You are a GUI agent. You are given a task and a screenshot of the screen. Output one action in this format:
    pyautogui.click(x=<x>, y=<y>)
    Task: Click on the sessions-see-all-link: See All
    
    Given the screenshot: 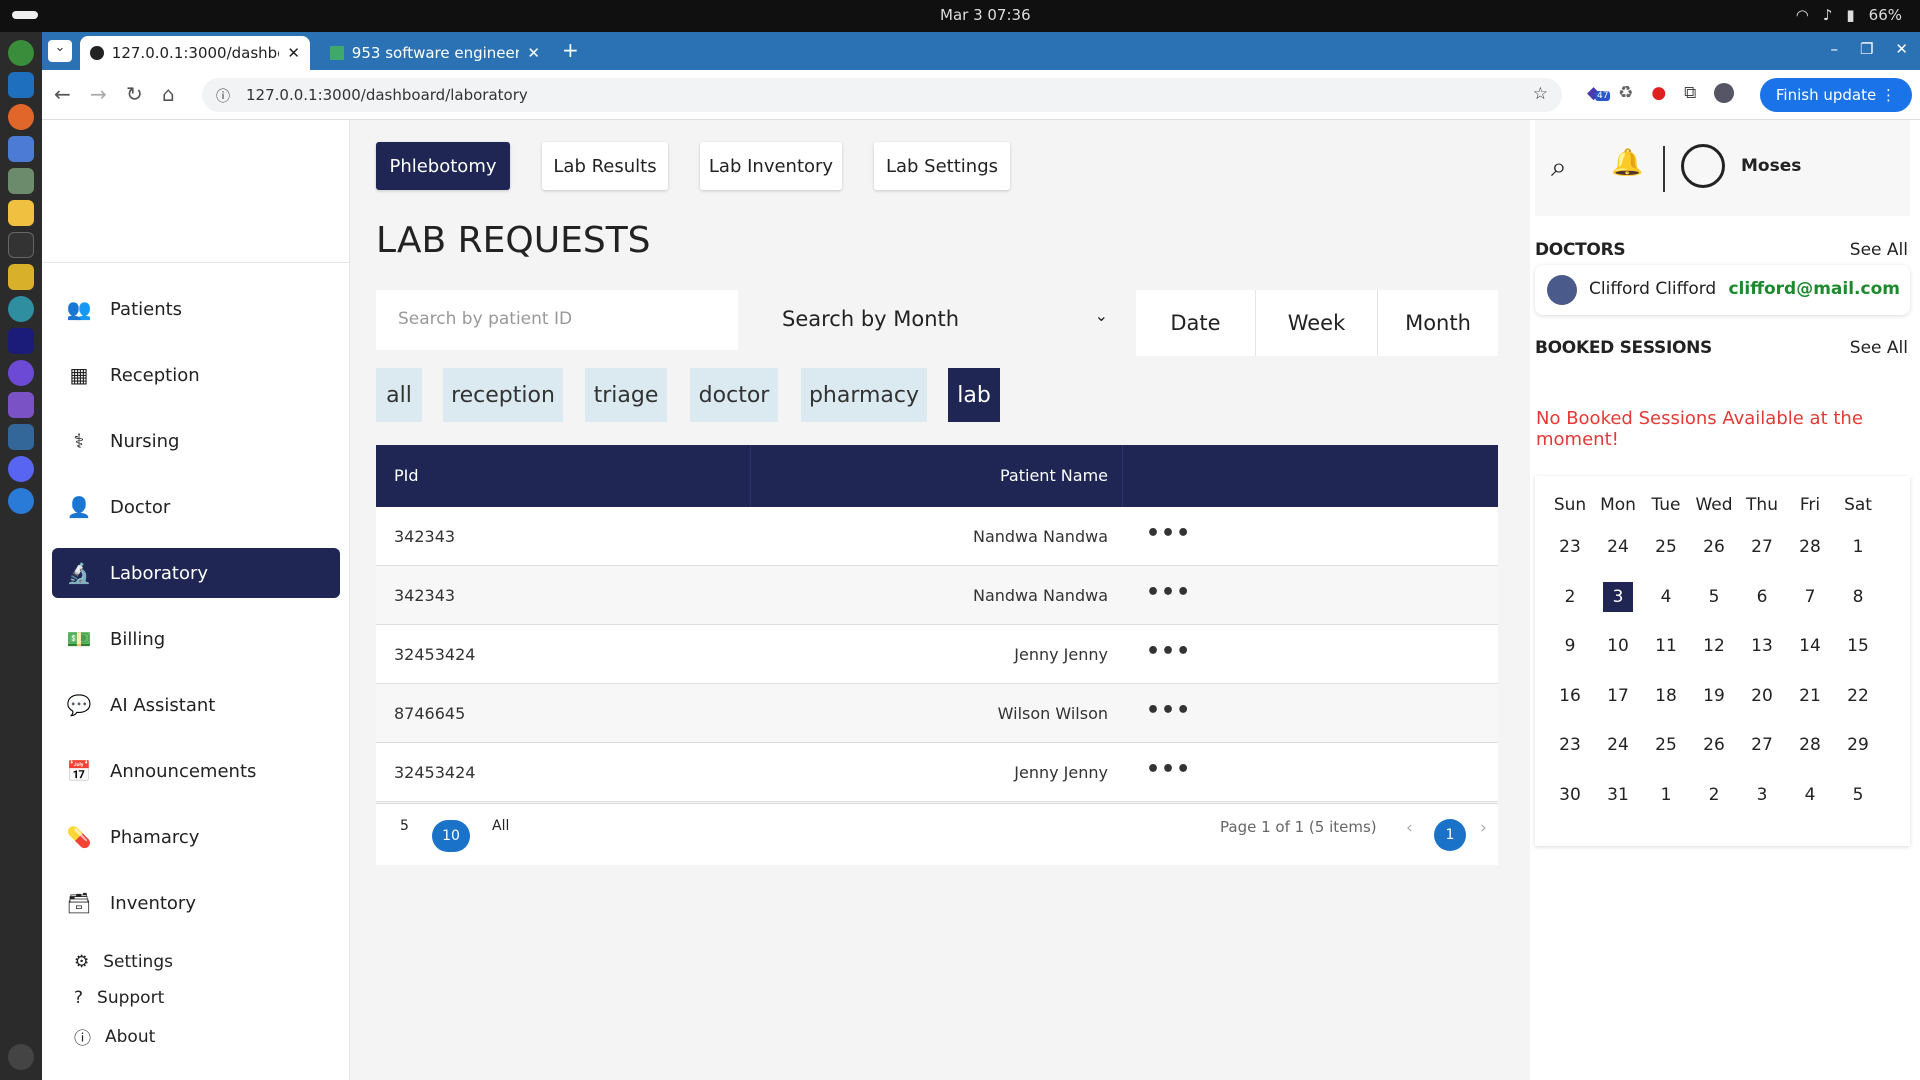 What is the action you would take?
    pyautogui.click(x=1879, y=348)
    